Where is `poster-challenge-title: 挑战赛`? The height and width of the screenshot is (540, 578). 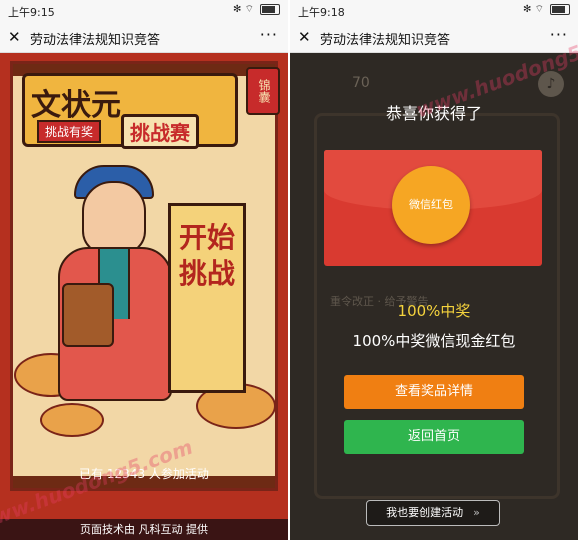 poster-challenge-title: 挑战赛 is located at coordinates (160, 131).